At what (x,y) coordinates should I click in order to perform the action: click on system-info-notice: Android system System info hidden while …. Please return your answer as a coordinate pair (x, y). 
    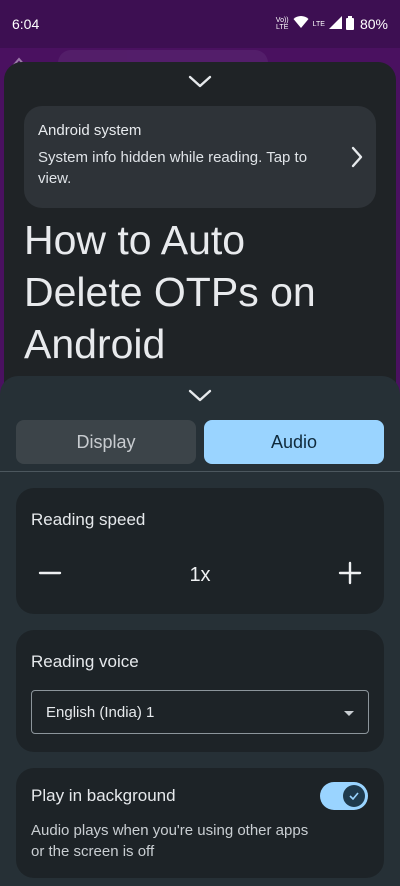
    Looking at the image, I should click on (200, 157).